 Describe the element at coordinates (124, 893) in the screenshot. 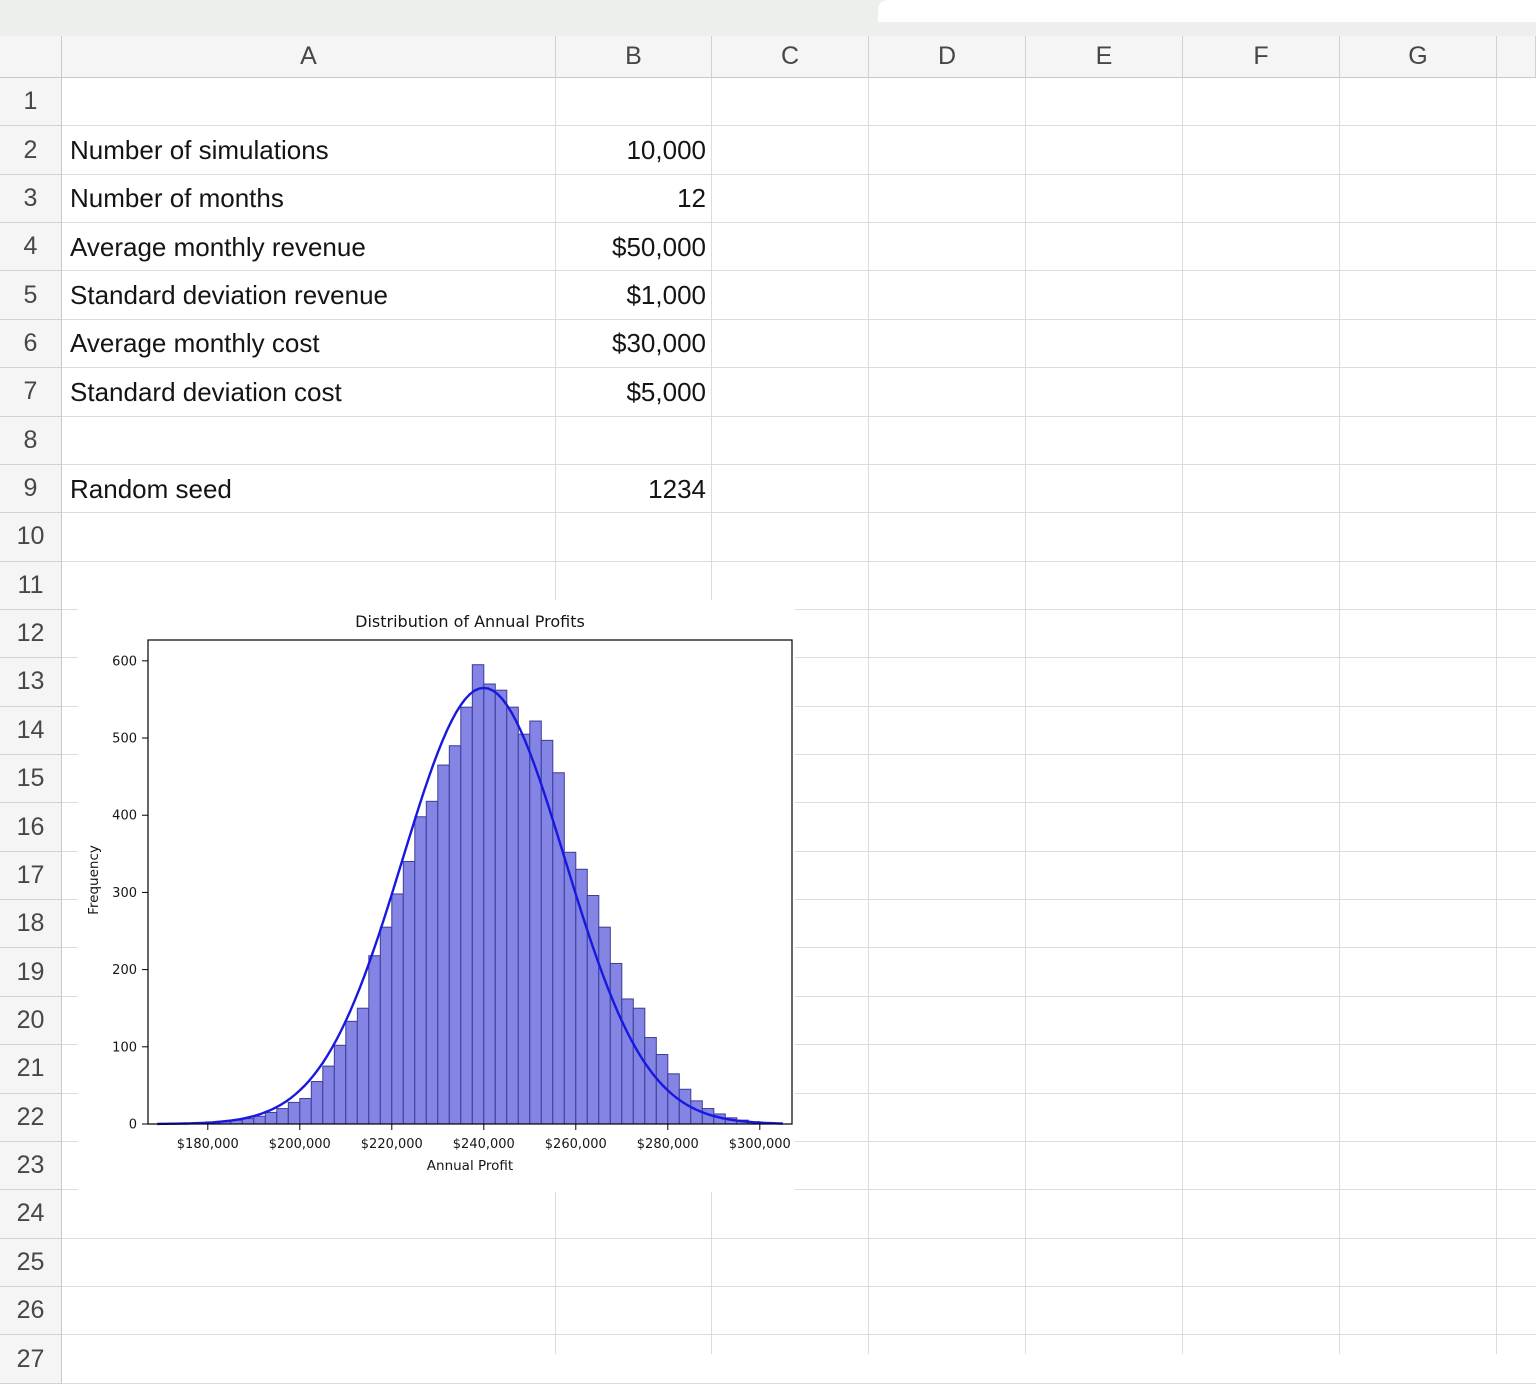

I see `y-tick-label: 300` at that location.